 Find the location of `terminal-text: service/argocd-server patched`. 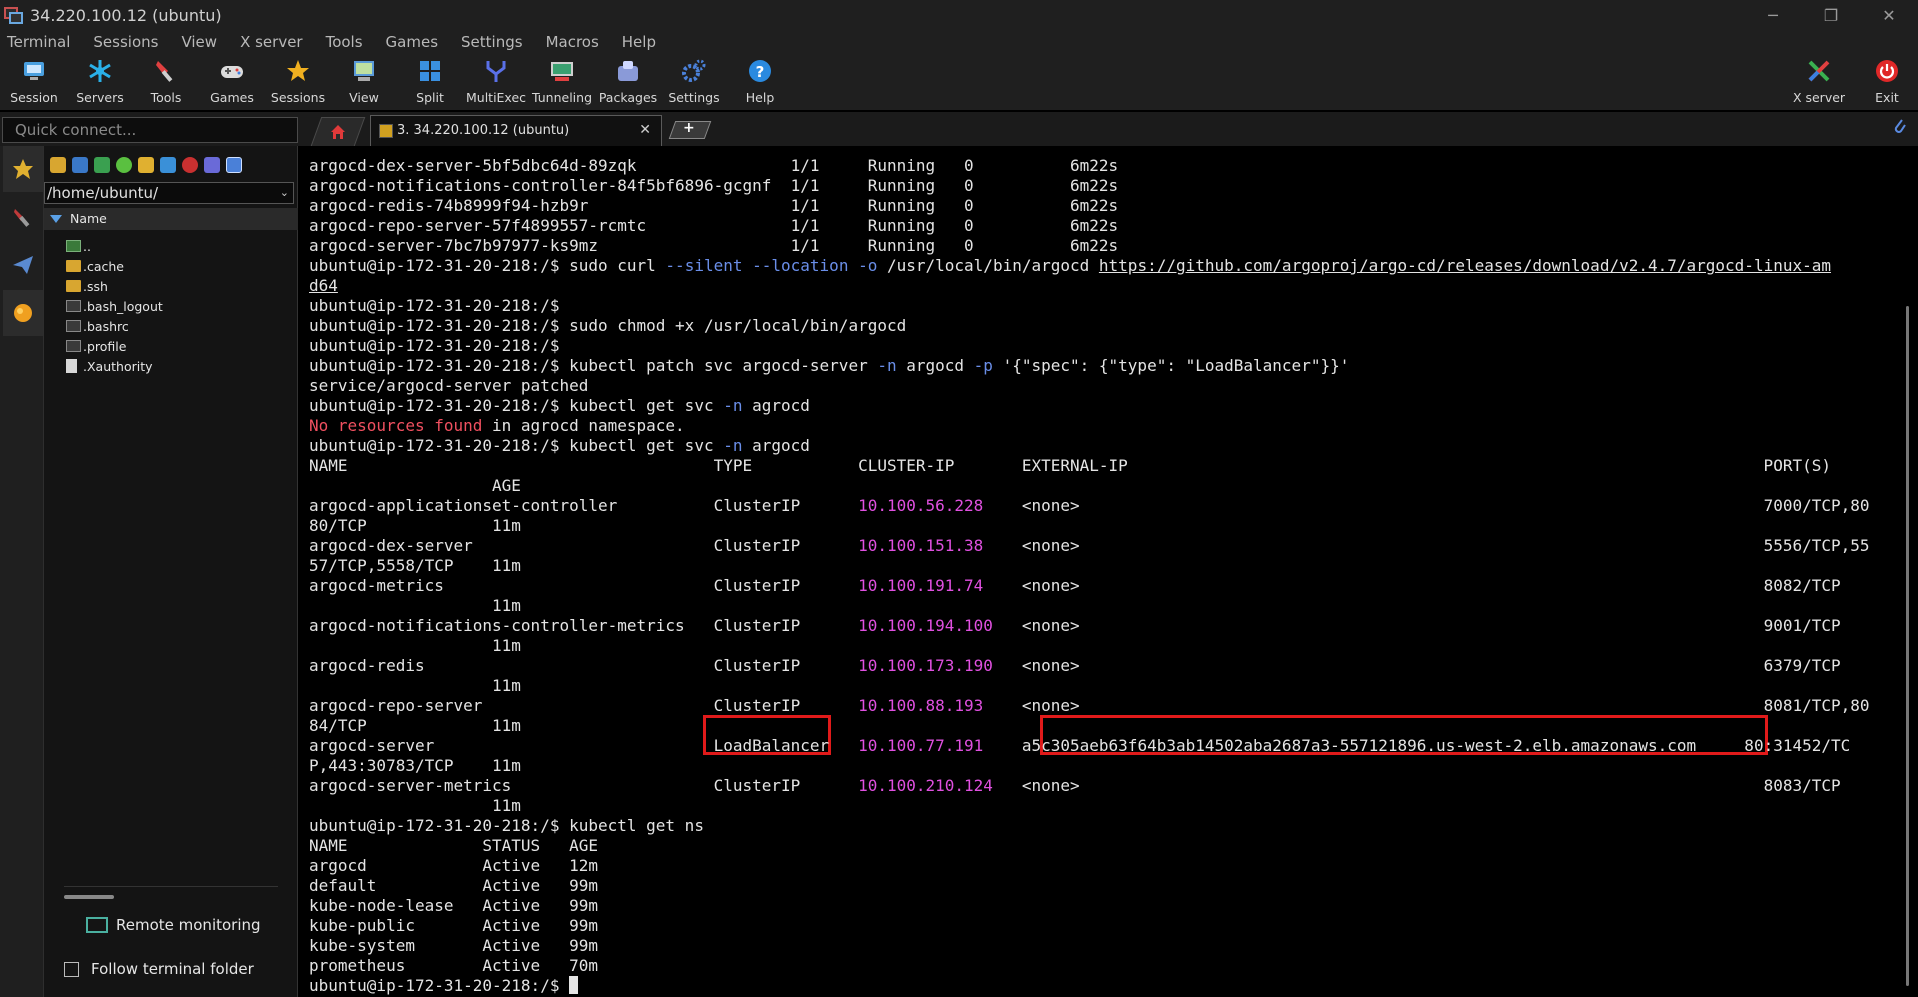

terminal-text: service/argocd-server patched is located at coordinates (449, 385).